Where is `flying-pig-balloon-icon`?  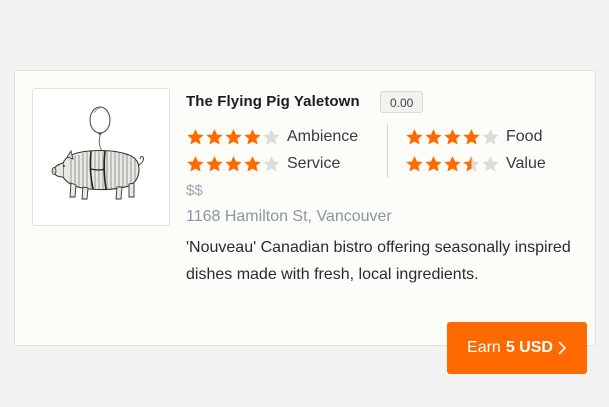 flying-pig-balloon-icon is located at coordinates (97, 153).